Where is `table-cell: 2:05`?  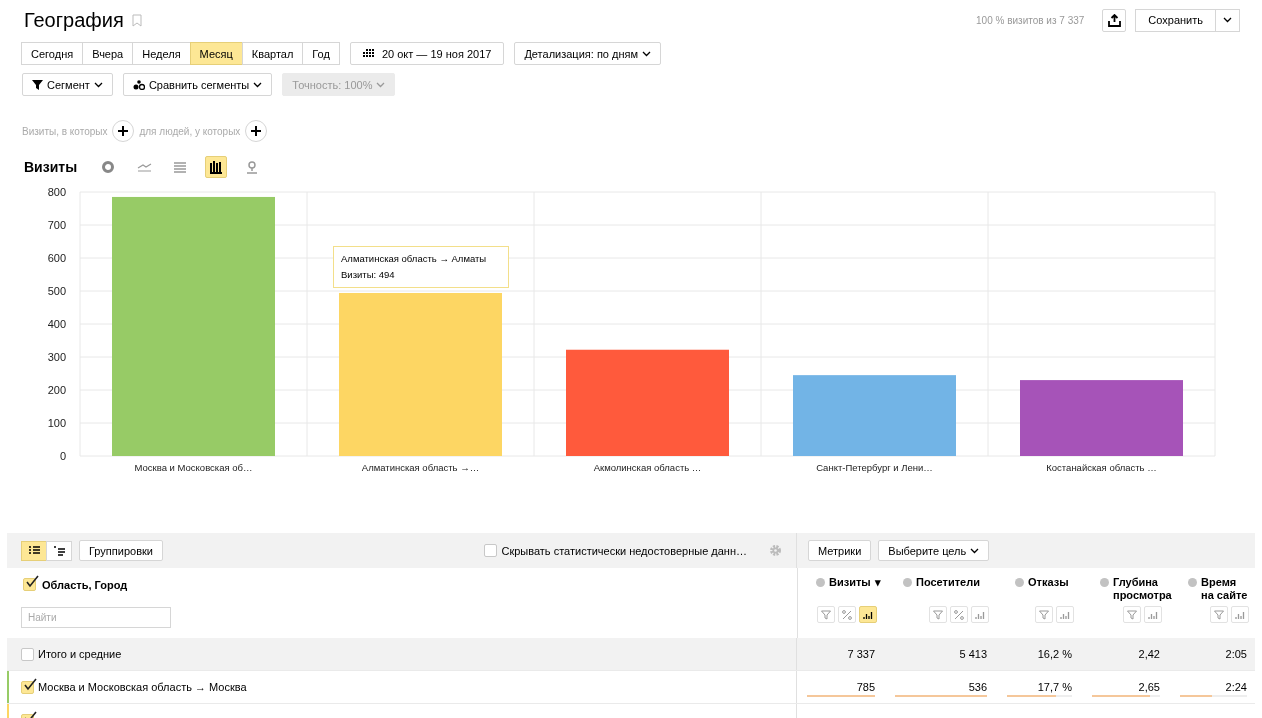
table-cell: 2:05 is located at coordinates (1236, 654).